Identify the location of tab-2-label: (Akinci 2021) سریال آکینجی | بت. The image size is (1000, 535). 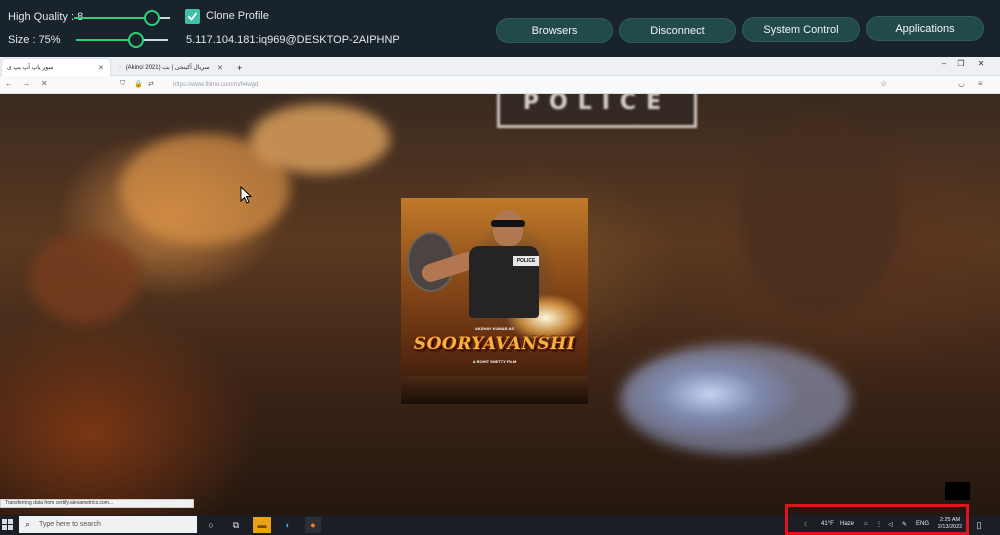
(167, 68).